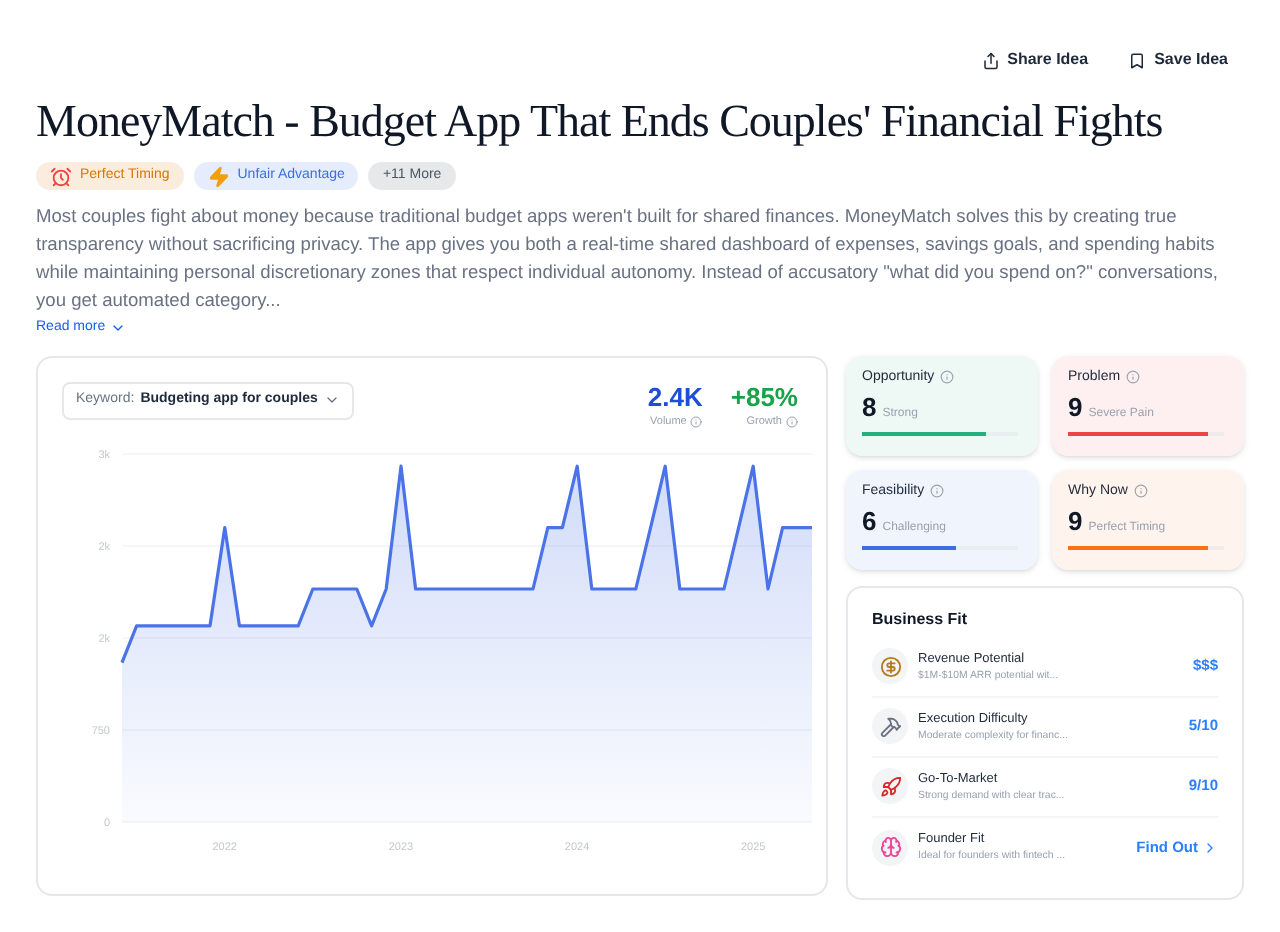 The width and height of the screenshot is (1280, 932). What do you see at coordinates (1178, 60) in the screenshot?
I see `save-button: Save Idea` at bounding box center [1178, 60].